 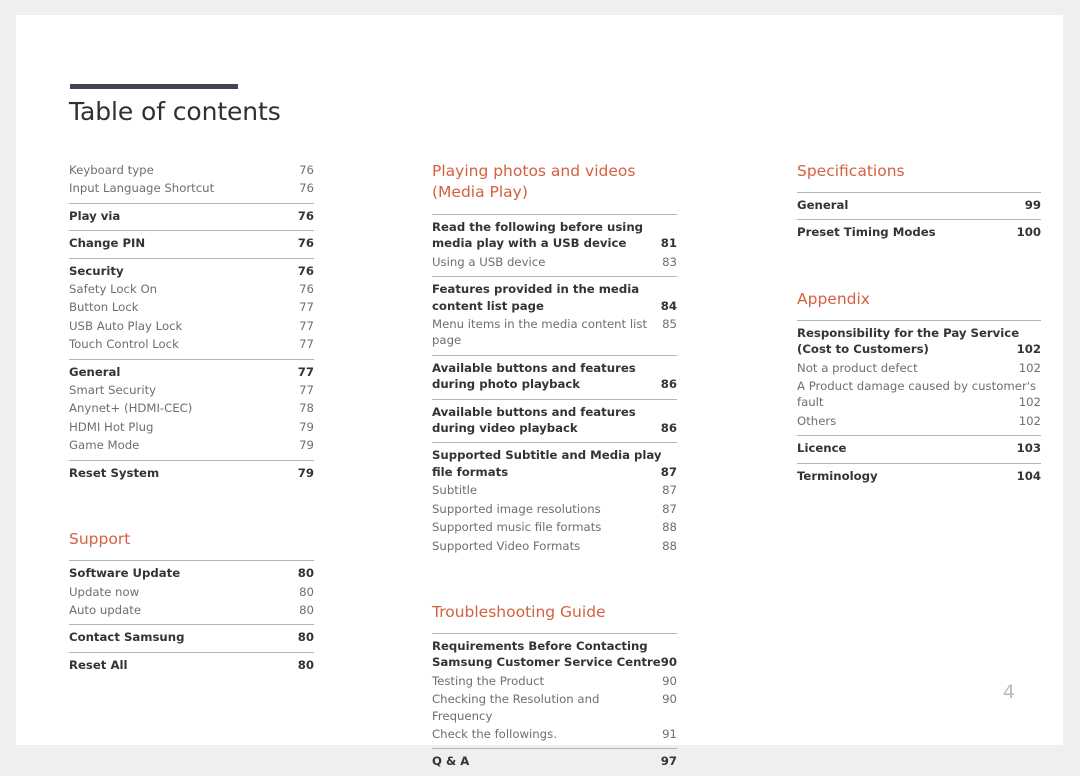 What do you see at coordinates (669, 324) in the screenshot?
I see `toc-entry-page-number: 85` at bounding box center [669, 324].